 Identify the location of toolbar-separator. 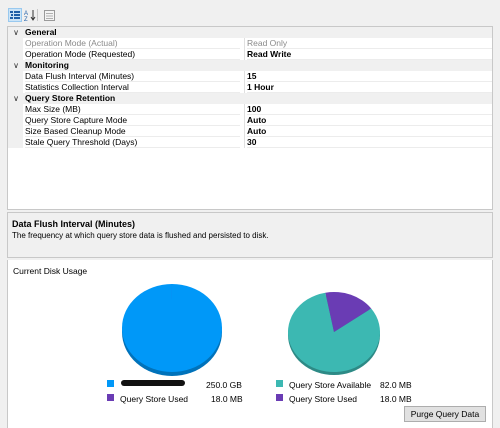
(37, 15).